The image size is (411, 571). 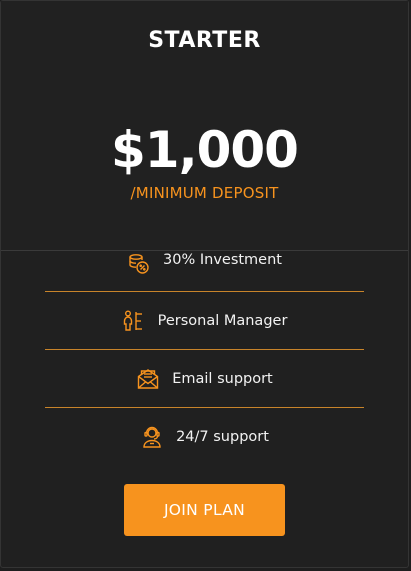 I want to click on feature-item-manager: Personal Manager, so click(x=204, y=321).